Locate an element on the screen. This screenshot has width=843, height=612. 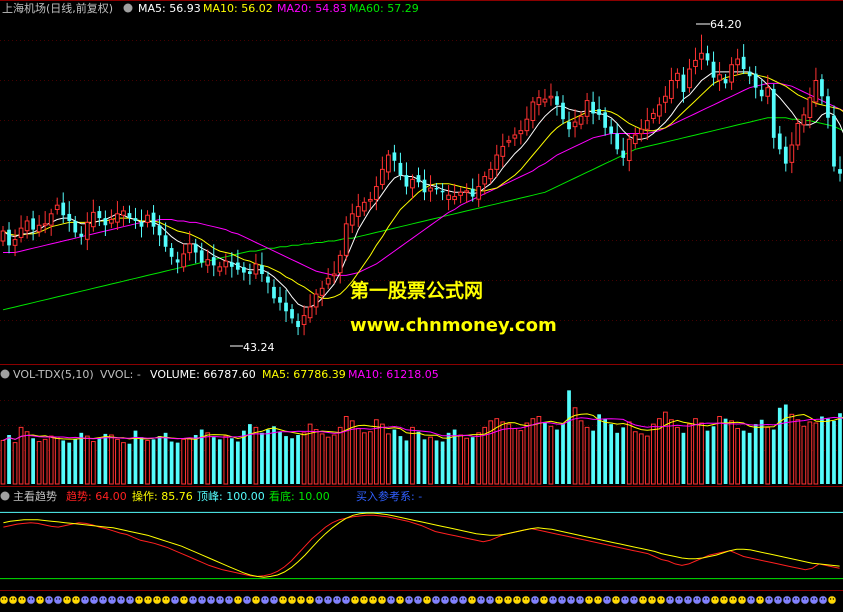
trend-line is located at coordinates (421, 545).